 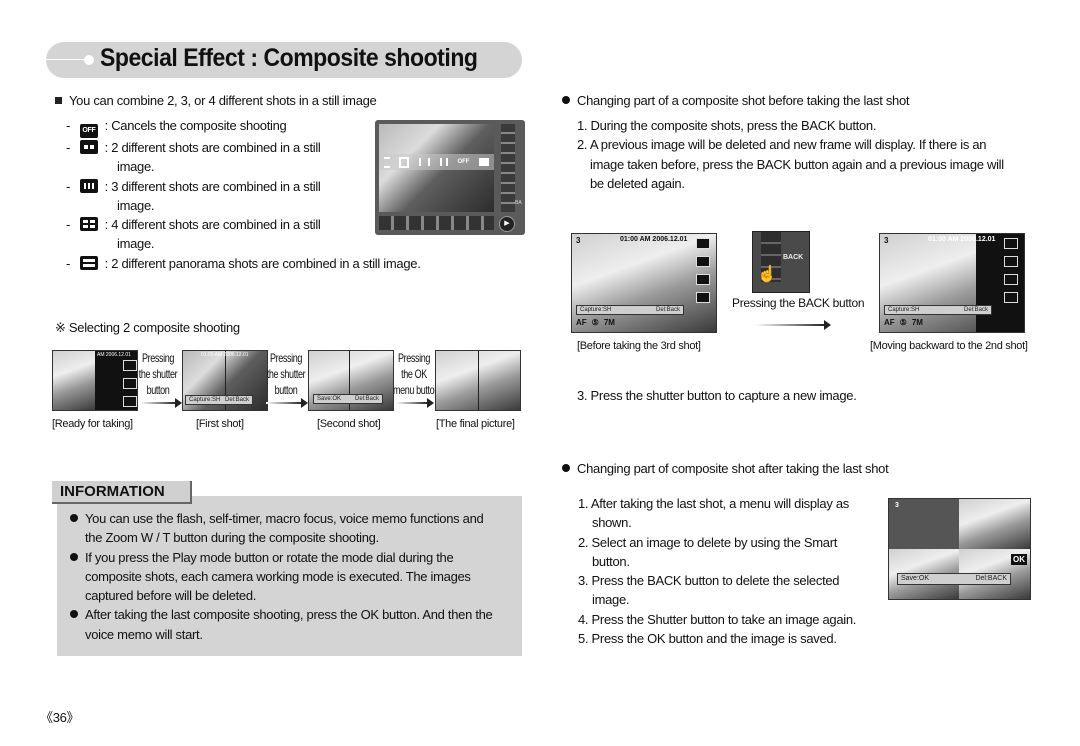 I want to click on panorama-option-icon, so click(x=386, y=162).